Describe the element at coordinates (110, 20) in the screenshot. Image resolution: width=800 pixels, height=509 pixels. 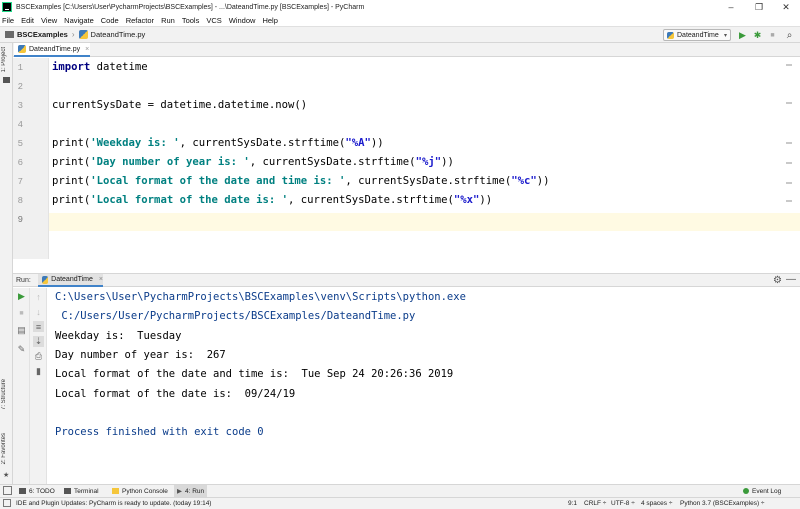
I see `menu-code: Code` at that location.